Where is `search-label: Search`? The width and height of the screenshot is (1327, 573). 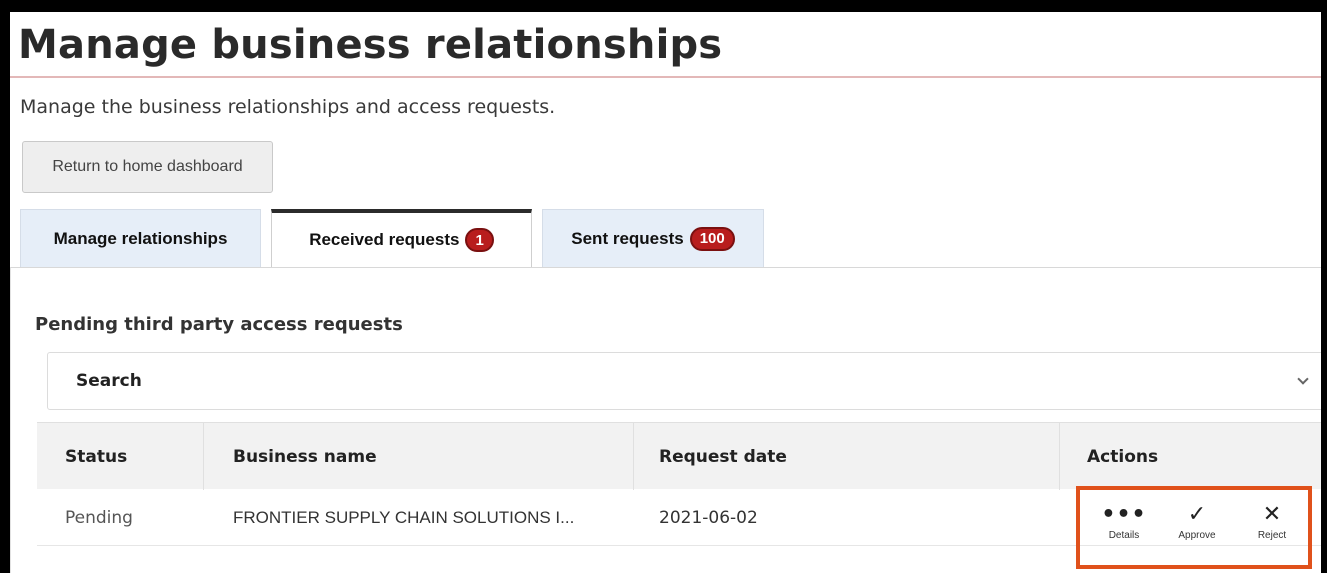
search-label: Search is located at coordinates (109, 381).